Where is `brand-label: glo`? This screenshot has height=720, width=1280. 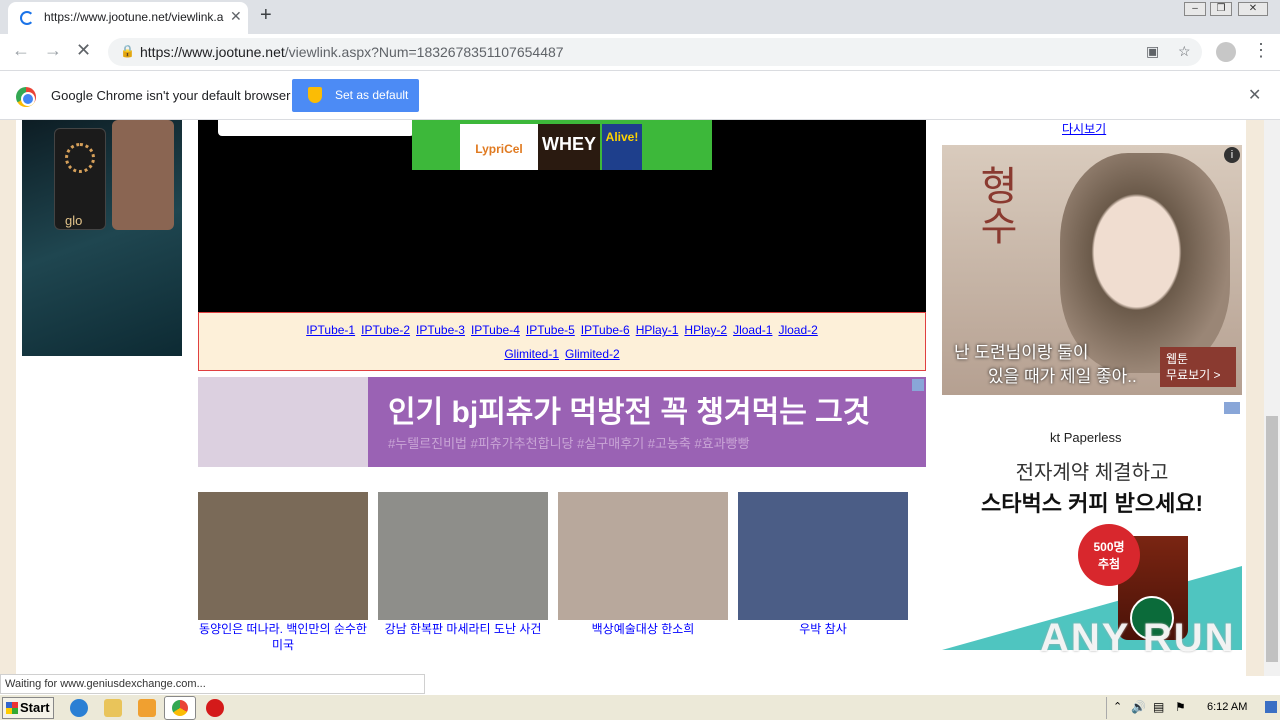
brand-label: glo is located at coordinates (74, 220).